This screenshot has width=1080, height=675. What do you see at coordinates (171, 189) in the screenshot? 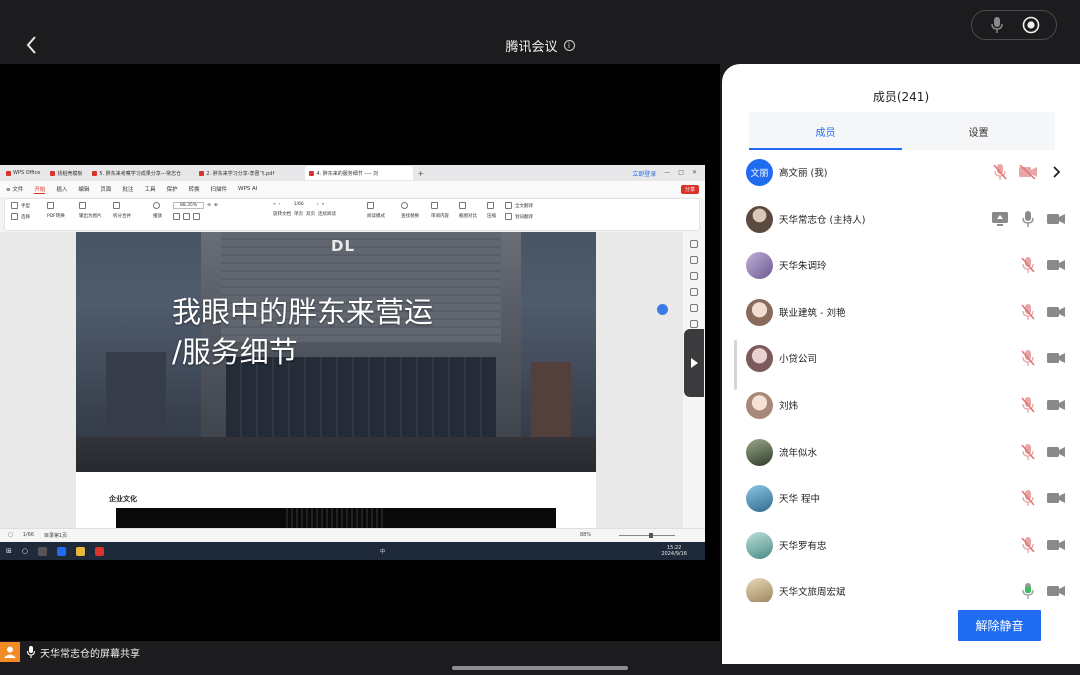
I see `menu-protect: 保护` at bounding box center [171, 189].